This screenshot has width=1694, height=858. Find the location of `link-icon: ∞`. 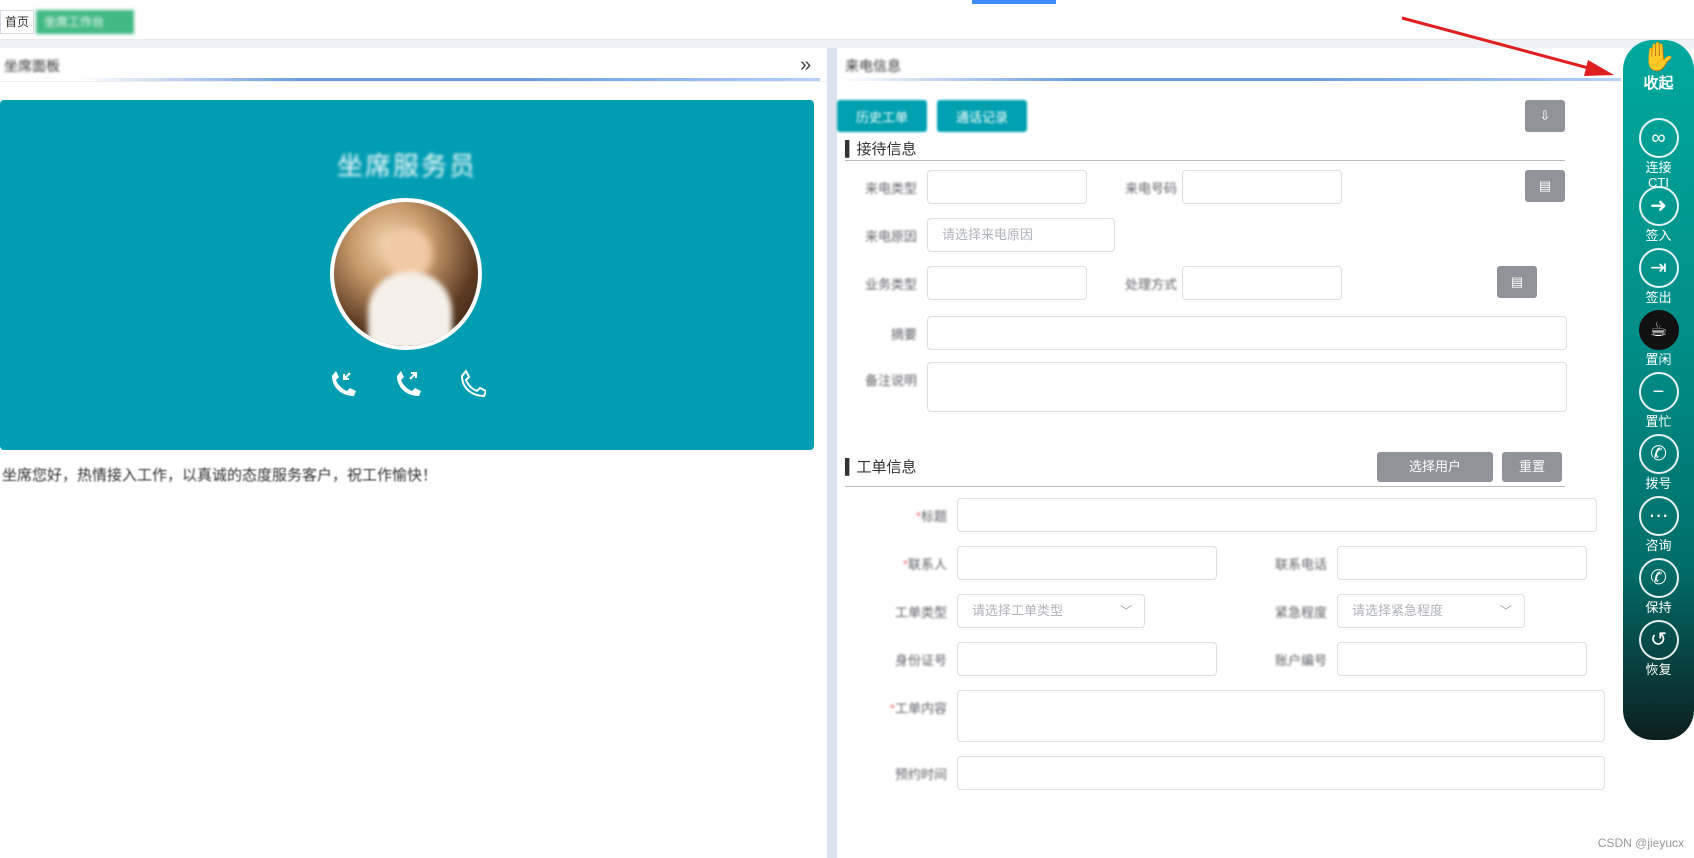

link-icon: ∞ is located at coordinates (1658, 138).